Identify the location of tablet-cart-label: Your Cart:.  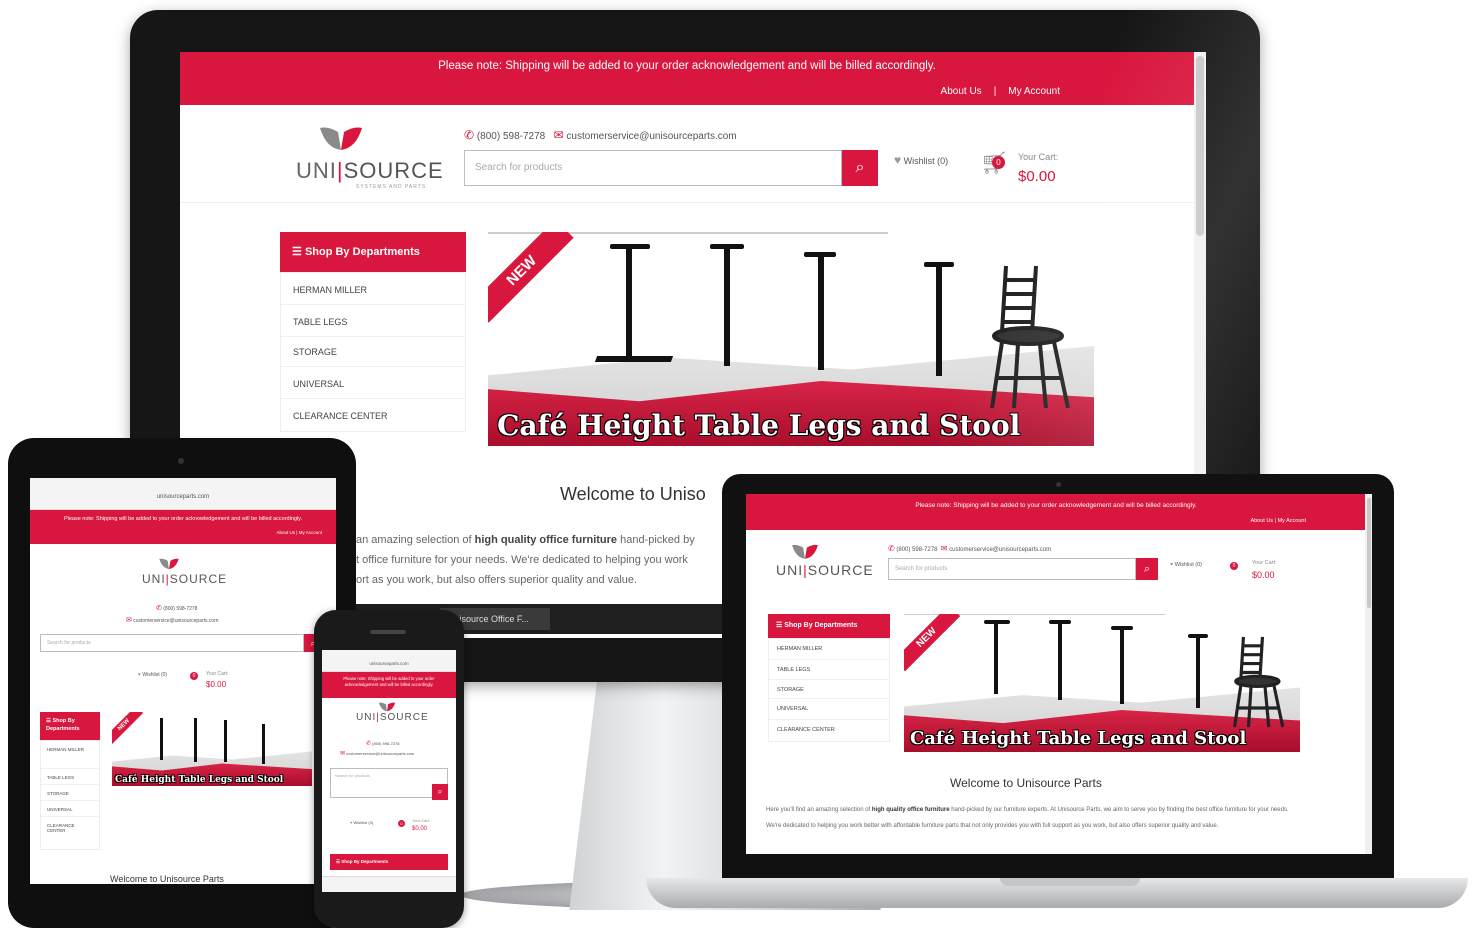
(217, 674).